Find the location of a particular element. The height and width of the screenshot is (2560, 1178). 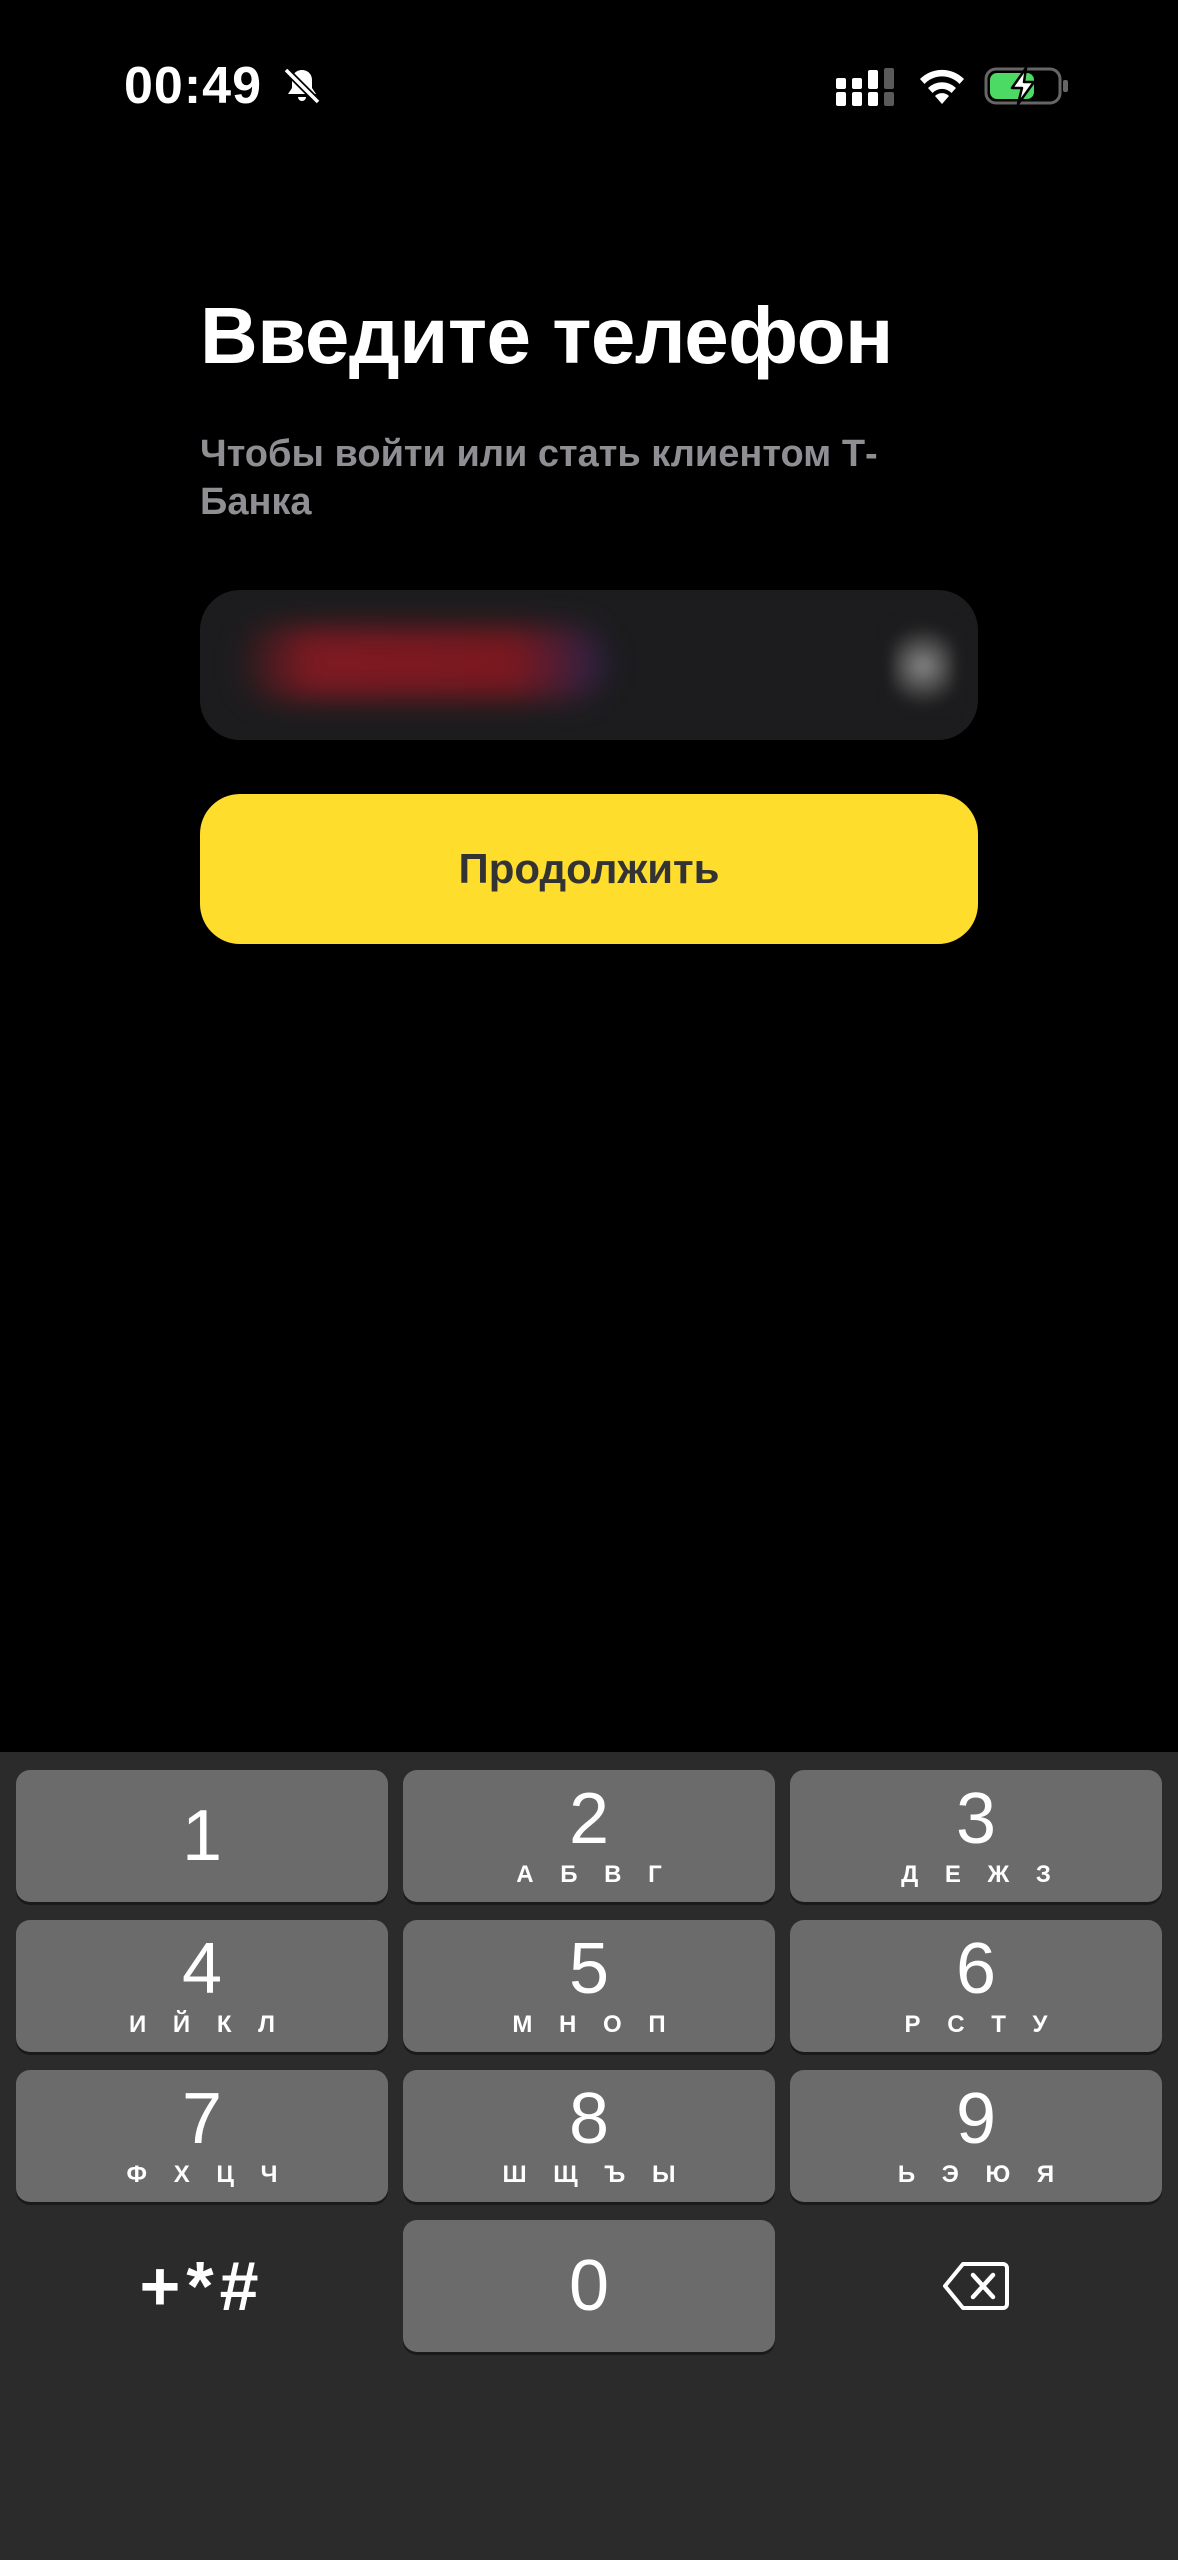

key-4: 4 И Й К Л is located at coordinates (202, 1986).